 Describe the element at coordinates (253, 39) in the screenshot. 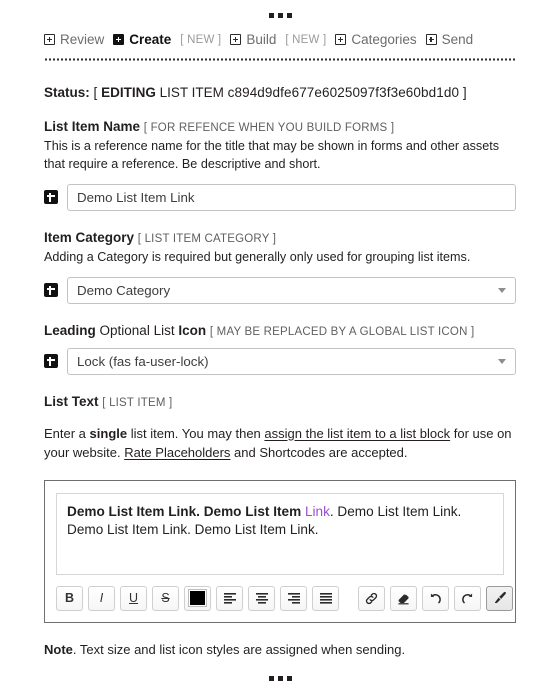

I see `nav-item-build: Build` at that location.